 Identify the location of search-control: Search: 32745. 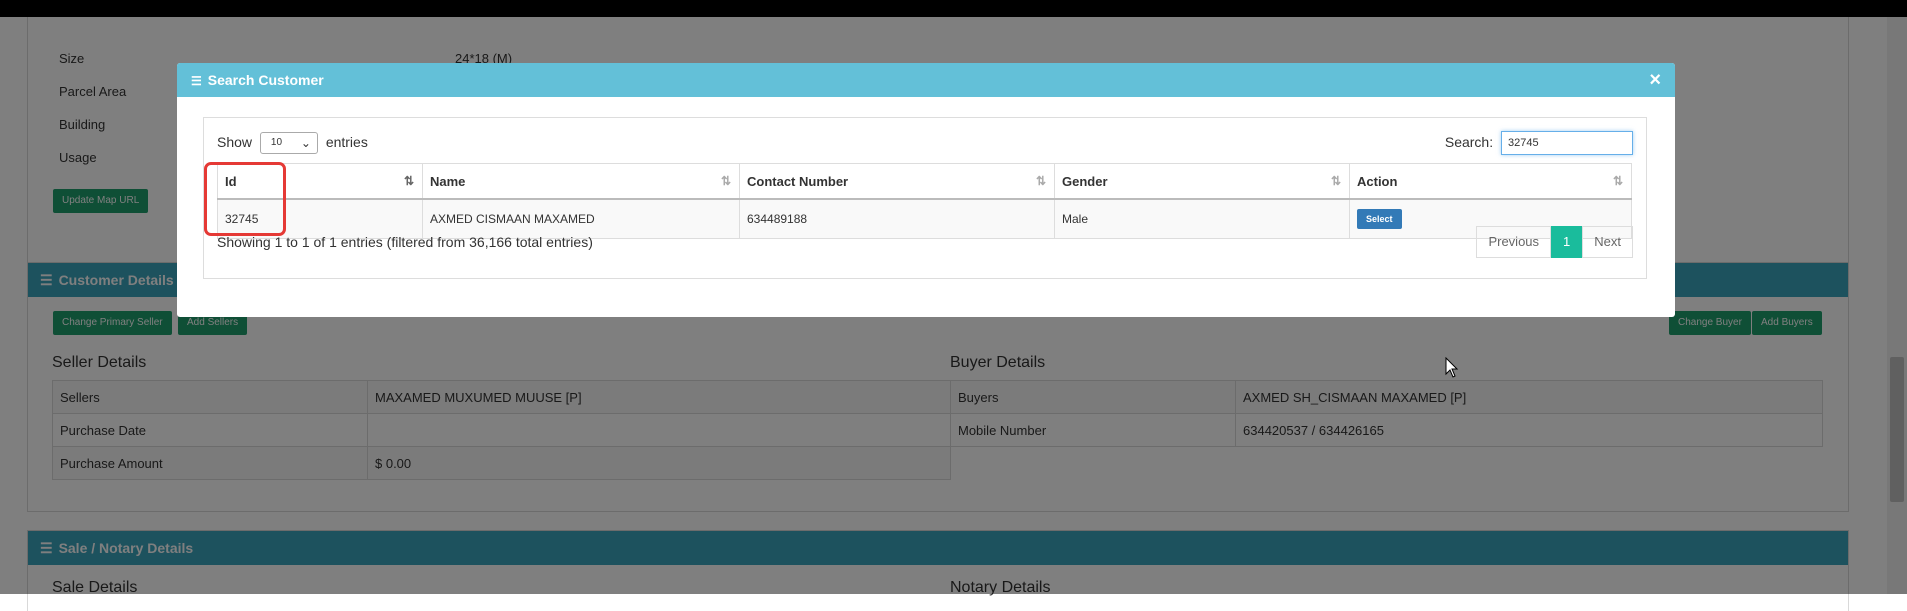
(1538, 143).